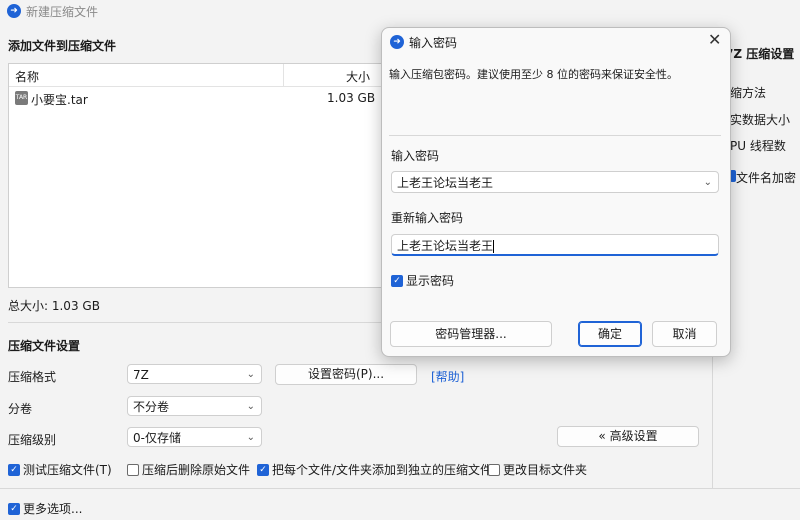  I want to click on password-label: 输入密码, so click(415, 156).